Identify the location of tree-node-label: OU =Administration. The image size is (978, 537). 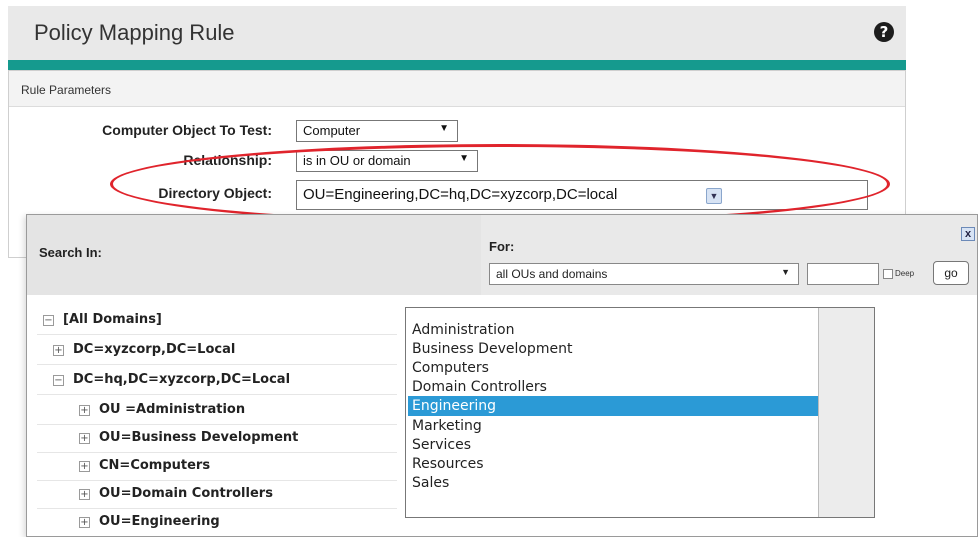
(172, 409).